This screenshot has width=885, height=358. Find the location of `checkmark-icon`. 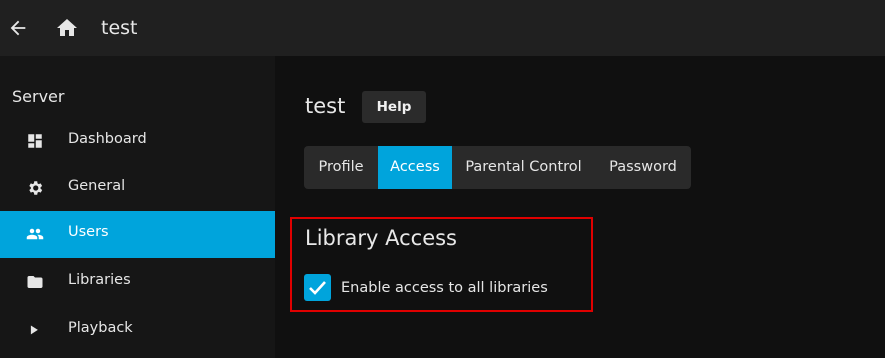

checkmark-icon is located at coordinates (317, 288).